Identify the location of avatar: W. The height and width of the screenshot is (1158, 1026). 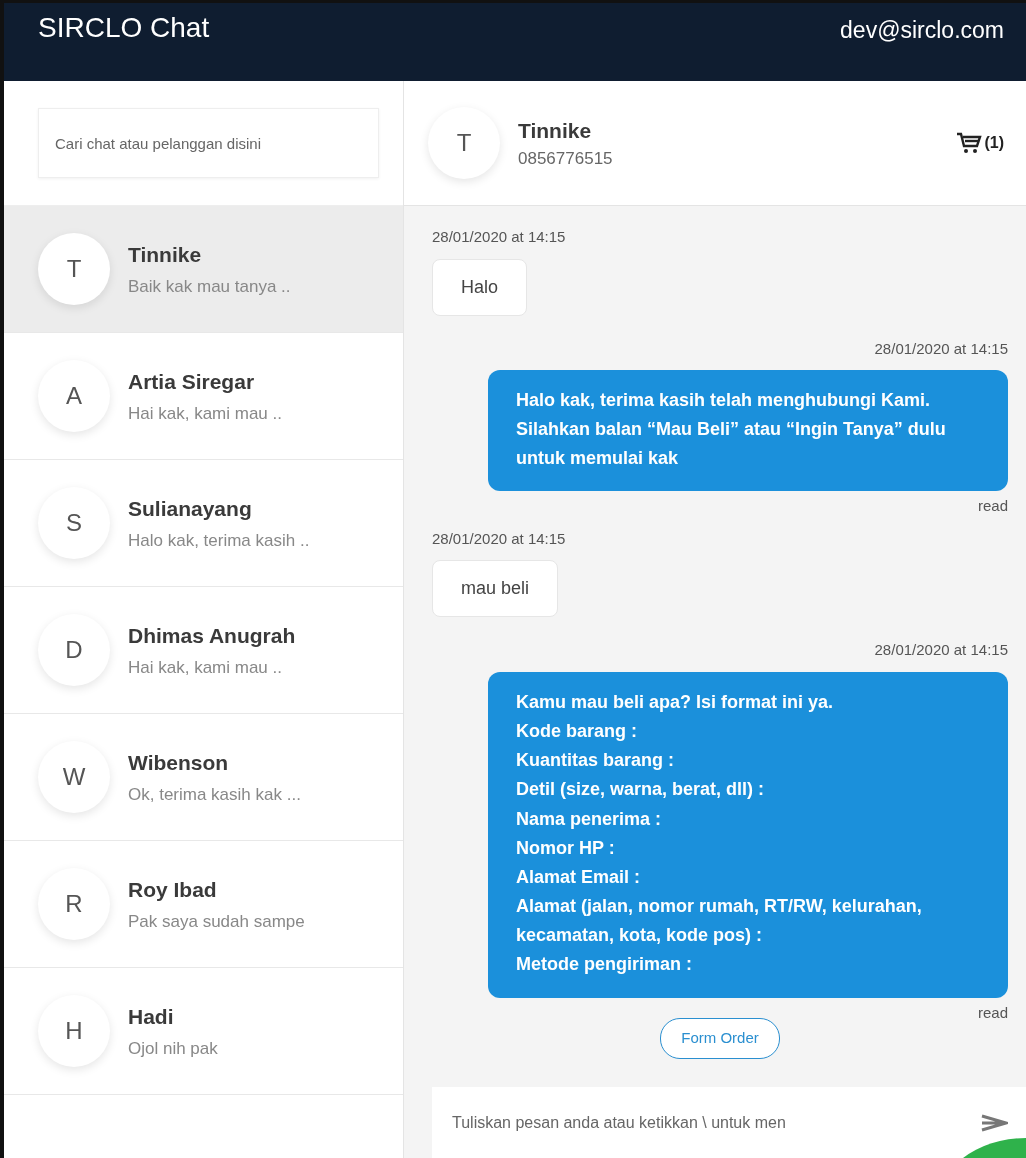
(74, 777).